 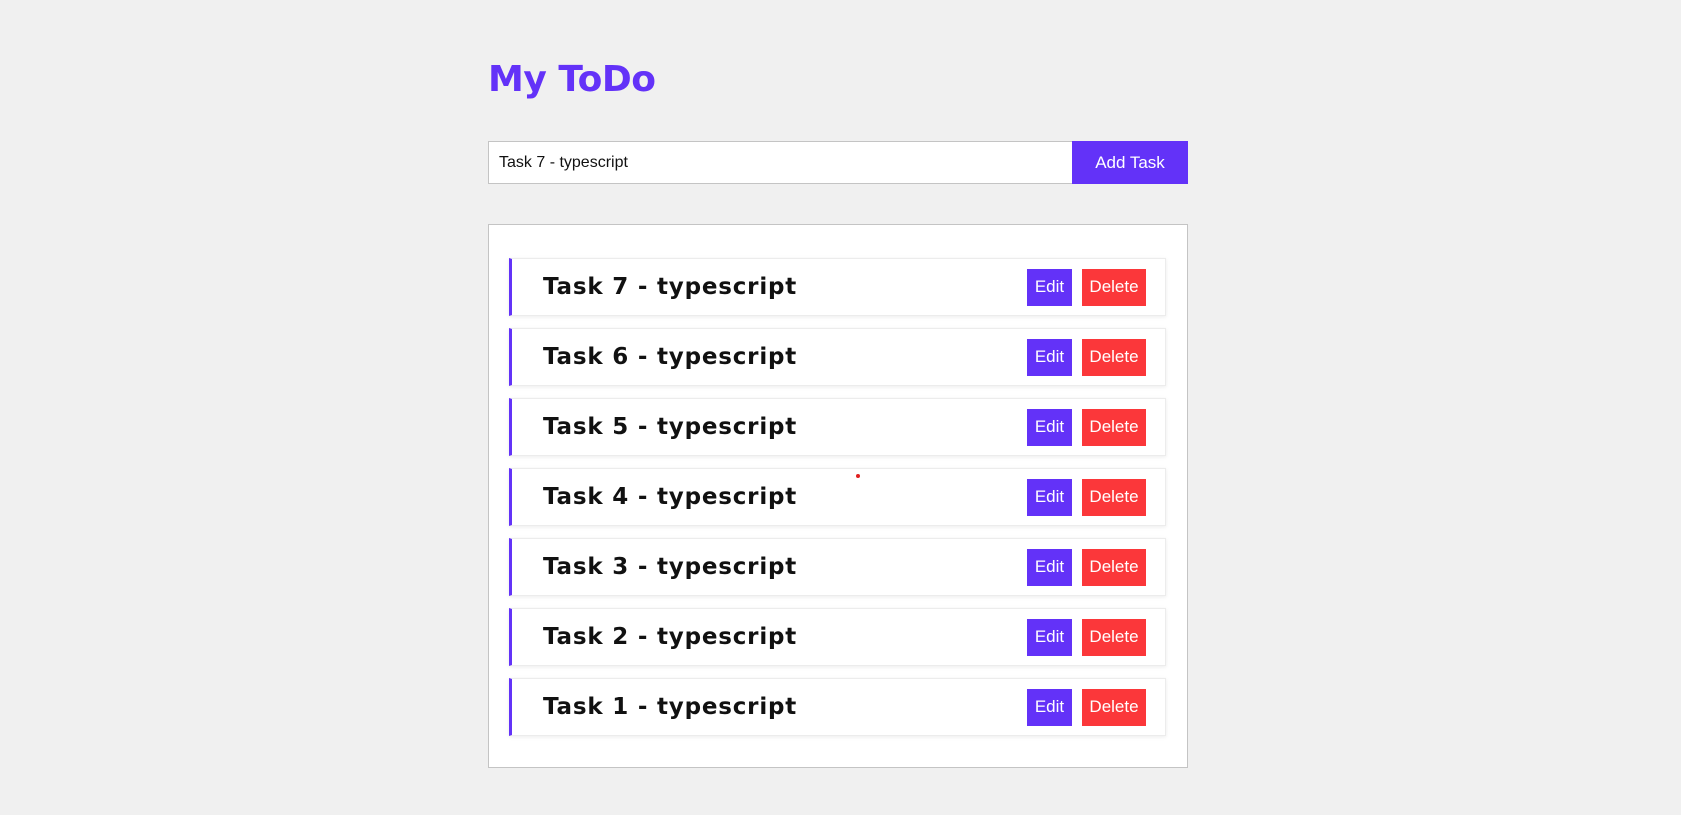 I want to click on task-input, so click(x=780, y=162).